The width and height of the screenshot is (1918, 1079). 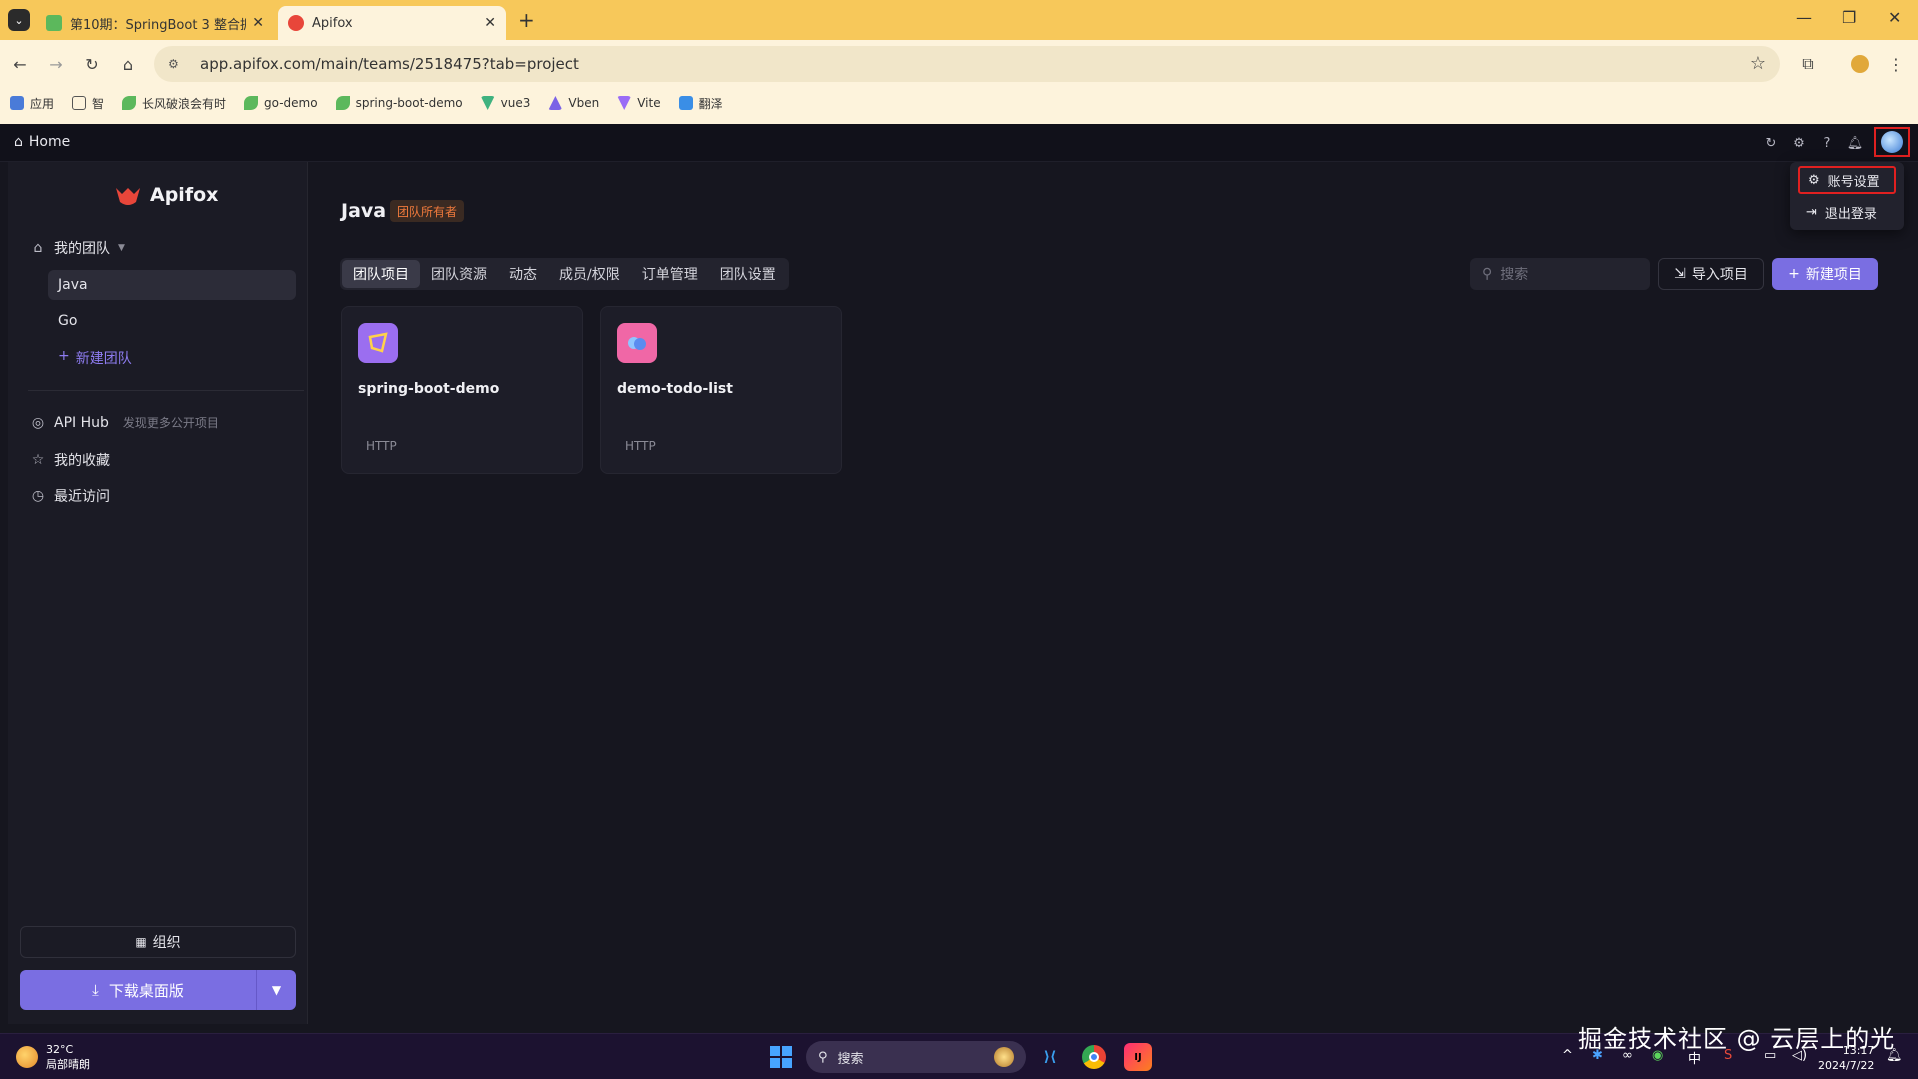 I want to click on bell-icon: 🔔︎, so click(x=1855, y=143).